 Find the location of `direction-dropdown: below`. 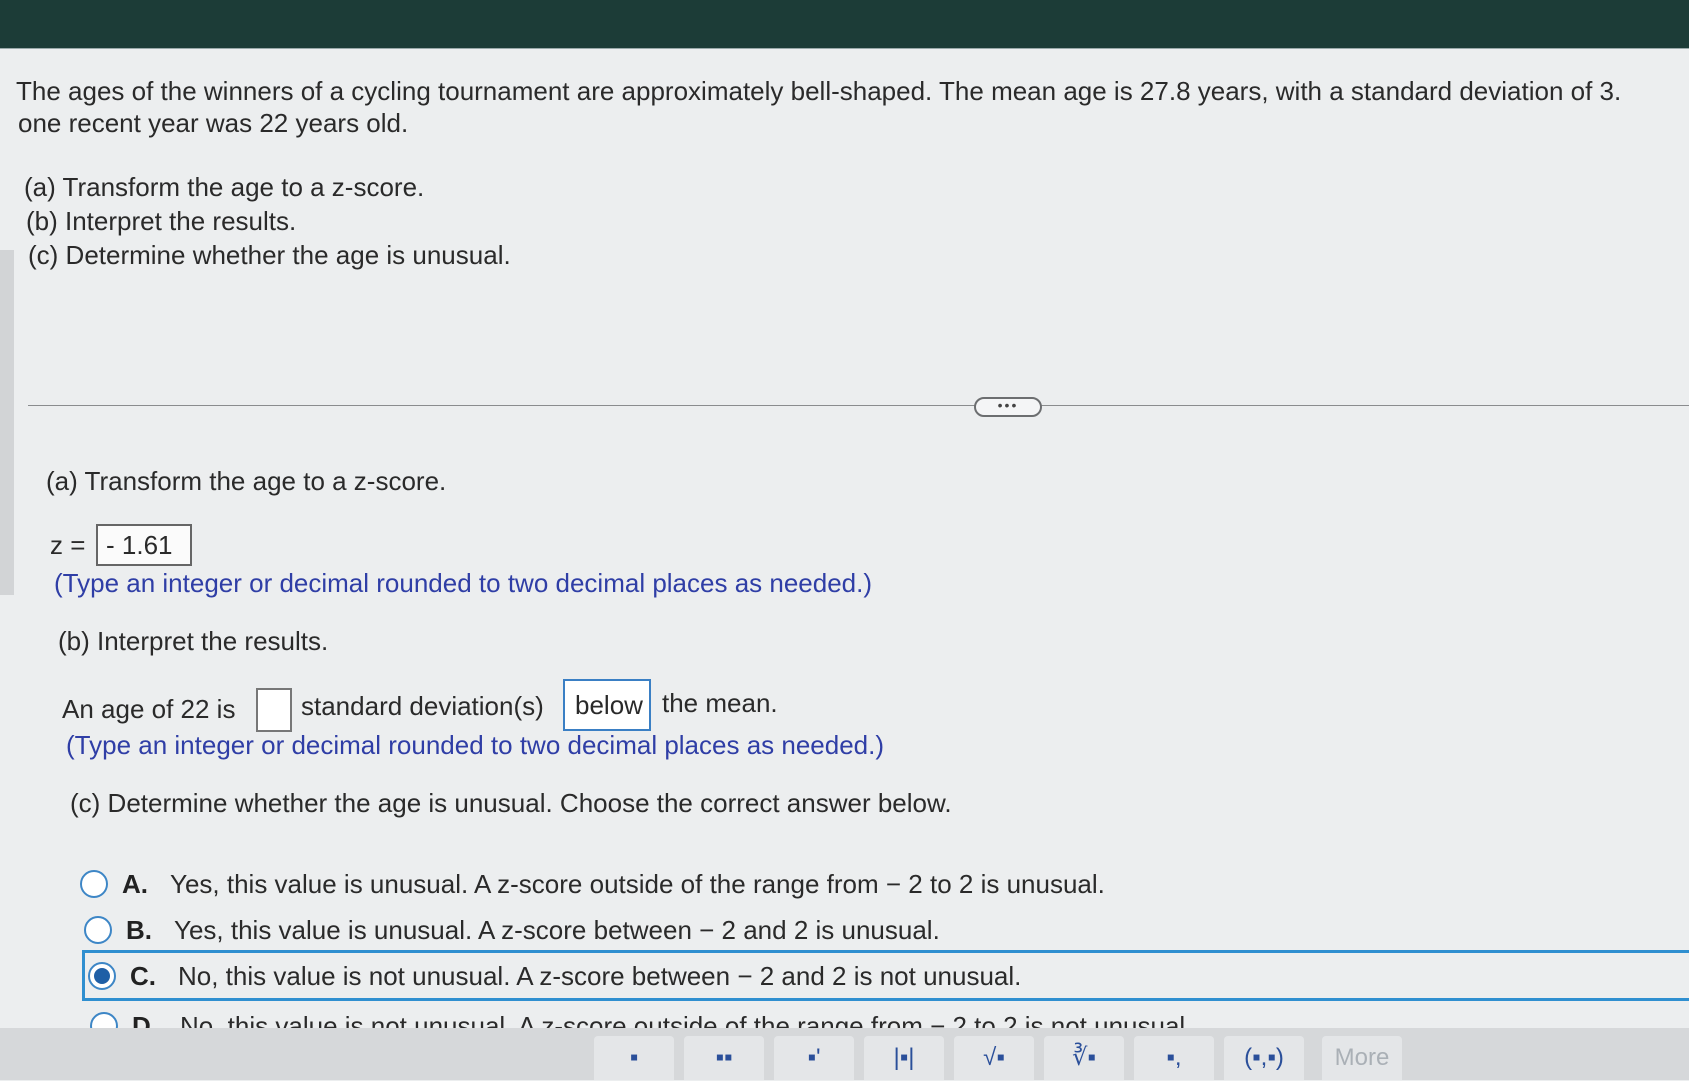

direction-dropdown: below is located at coordinates (607, 705).